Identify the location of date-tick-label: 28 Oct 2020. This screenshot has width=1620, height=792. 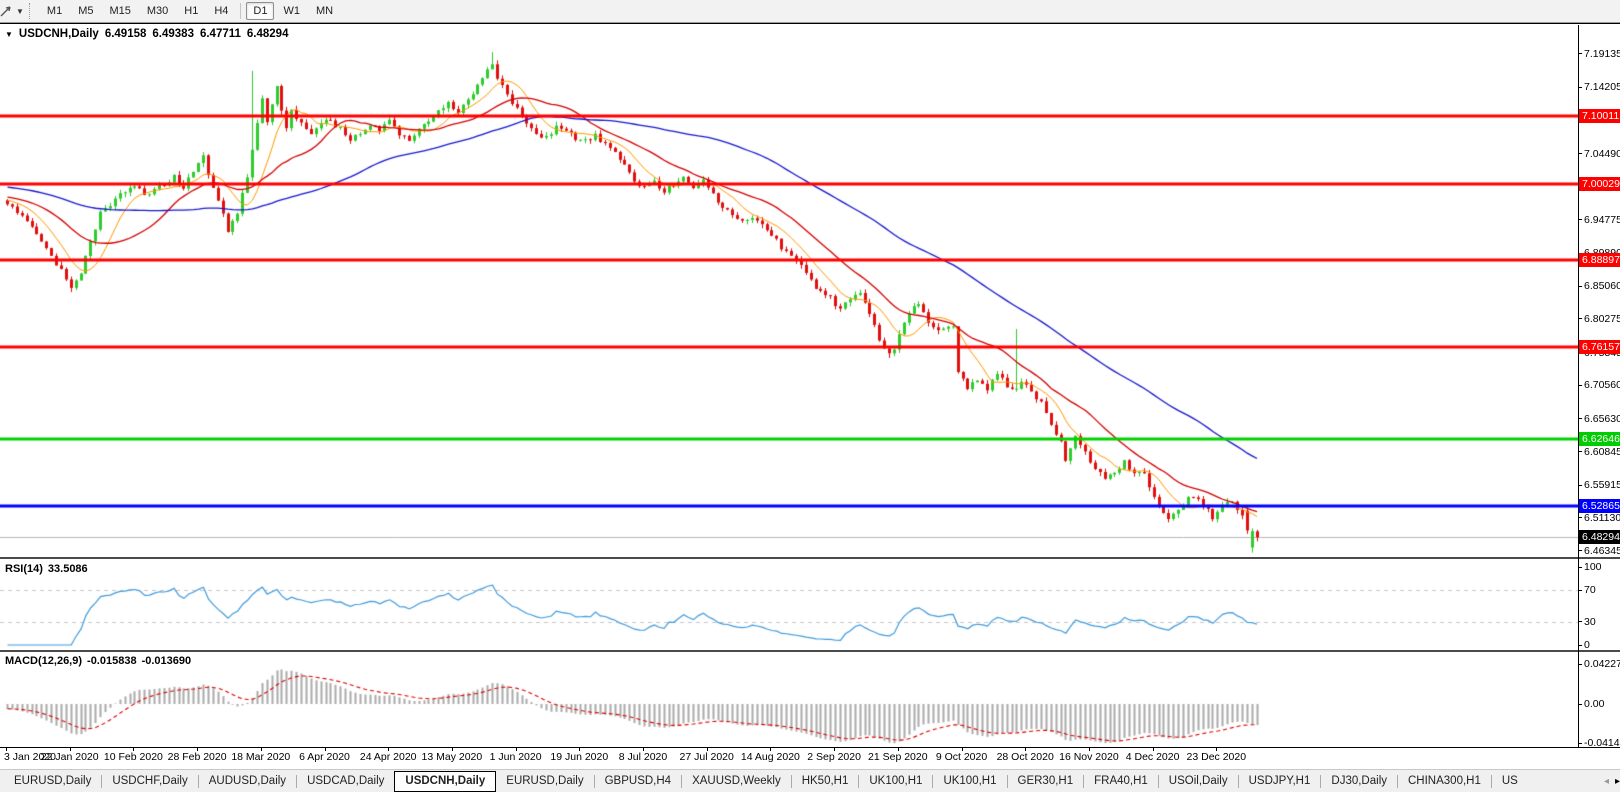
(1025, 757).